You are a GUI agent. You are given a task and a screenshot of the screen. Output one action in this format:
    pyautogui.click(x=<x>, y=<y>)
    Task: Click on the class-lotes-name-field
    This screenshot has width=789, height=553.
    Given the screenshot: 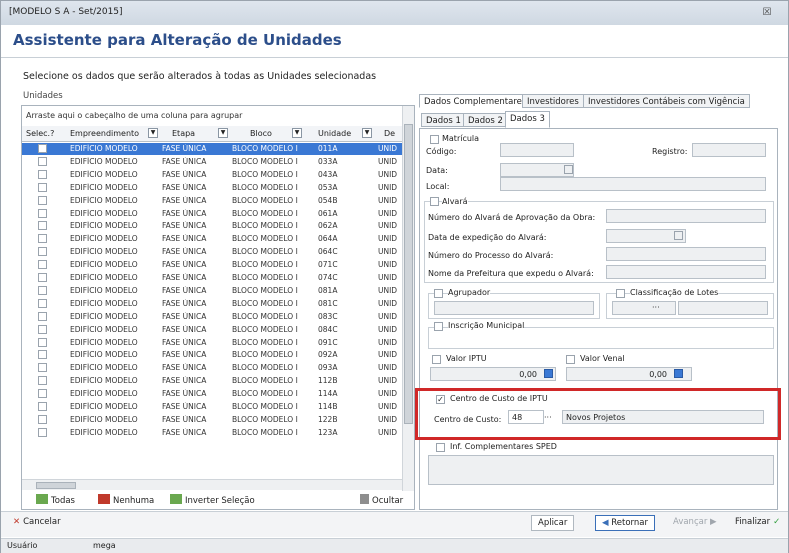 What is the action you would take?
    pyautogui.click(x=723, y=308)
    